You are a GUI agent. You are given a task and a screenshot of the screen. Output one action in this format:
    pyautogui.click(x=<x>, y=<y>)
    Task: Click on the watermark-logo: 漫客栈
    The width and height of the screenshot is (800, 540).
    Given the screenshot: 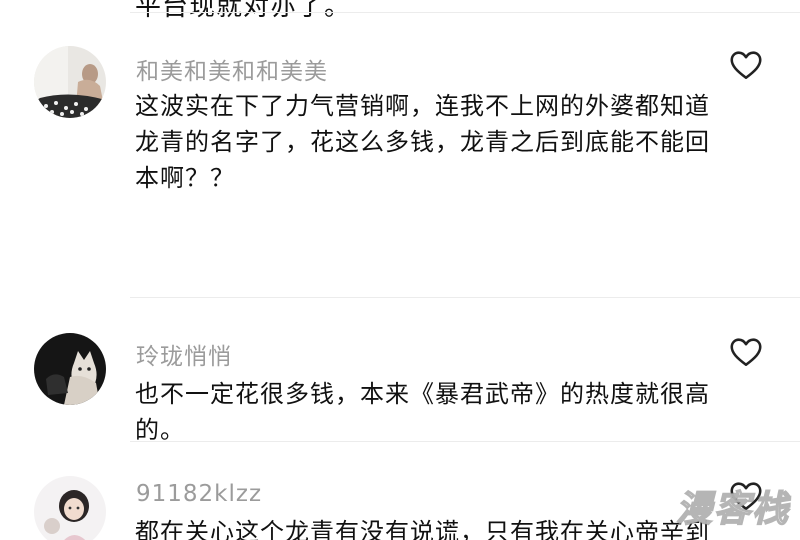 What is the action you would take?
    pyautogui.click(x=732, y=509)
    